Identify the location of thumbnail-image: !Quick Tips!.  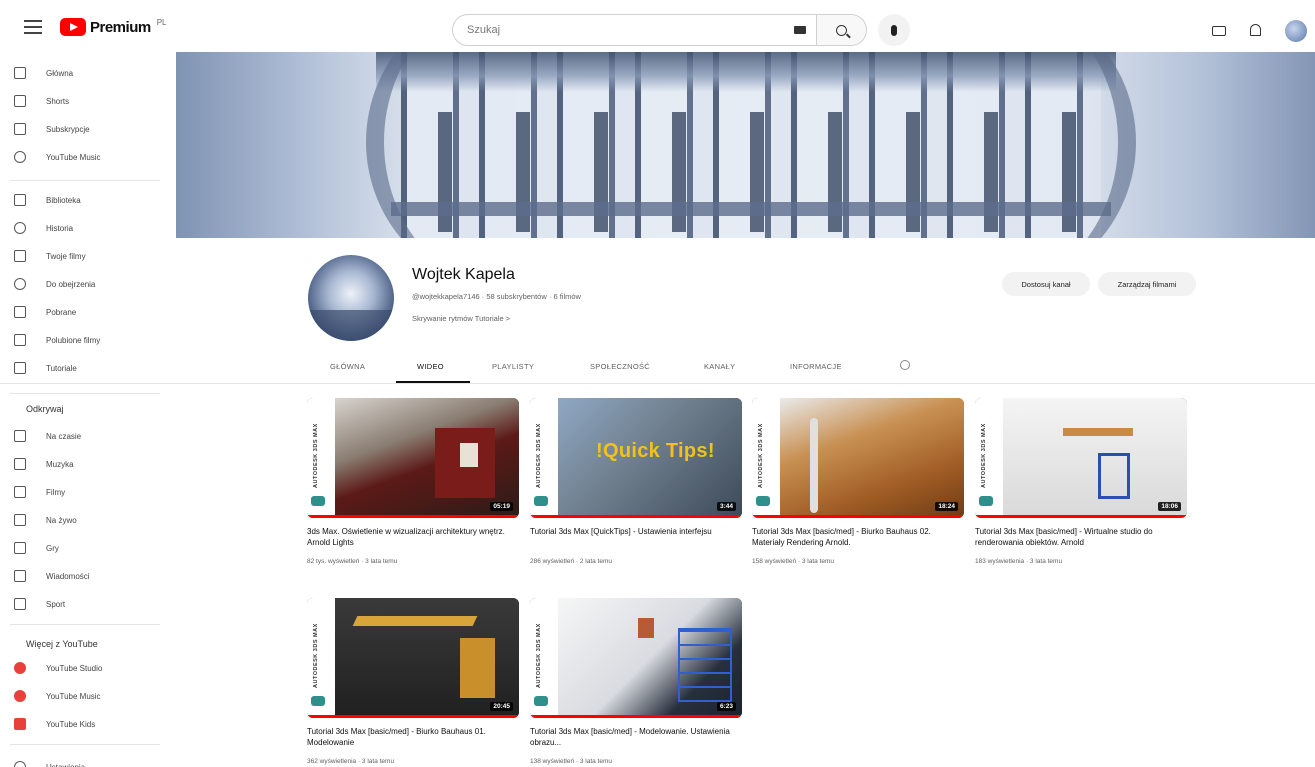
(650, 458).